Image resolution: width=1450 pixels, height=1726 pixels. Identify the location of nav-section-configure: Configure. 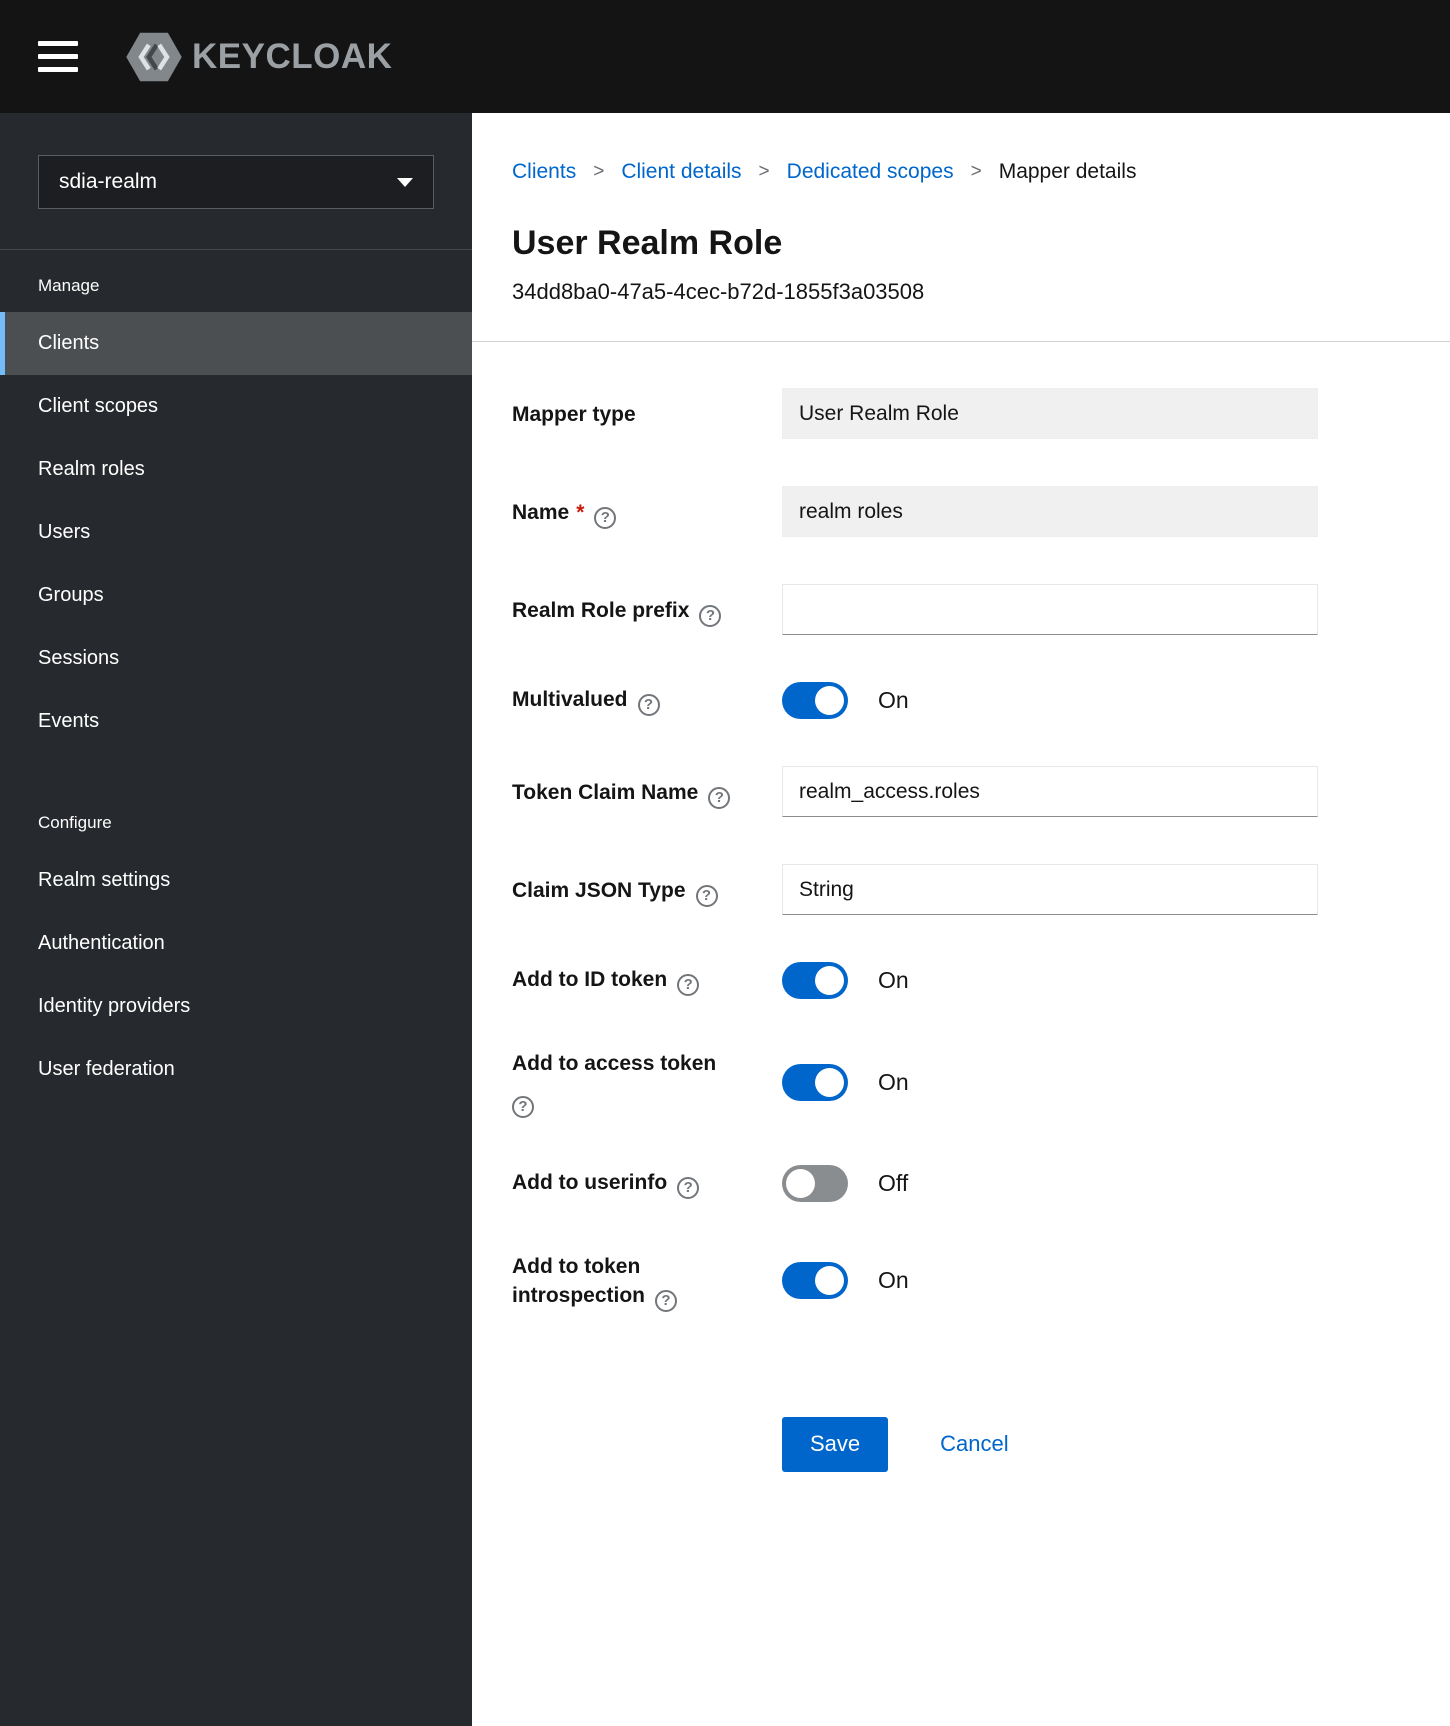
(75, 822).